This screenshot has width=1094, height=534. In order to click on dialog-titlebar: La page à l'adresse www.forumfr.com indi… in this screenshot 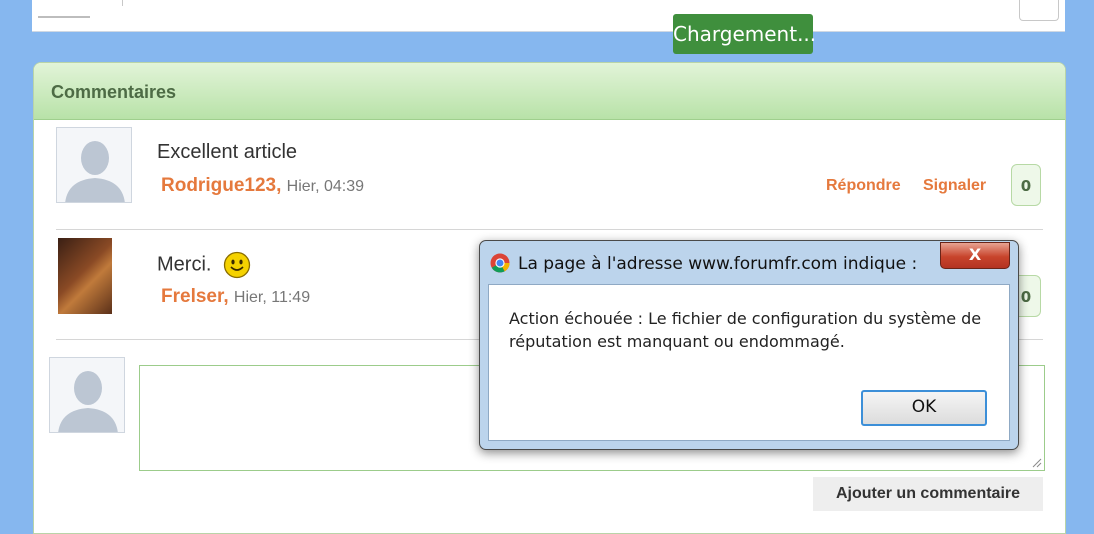, I will do `click(749, 262)`.